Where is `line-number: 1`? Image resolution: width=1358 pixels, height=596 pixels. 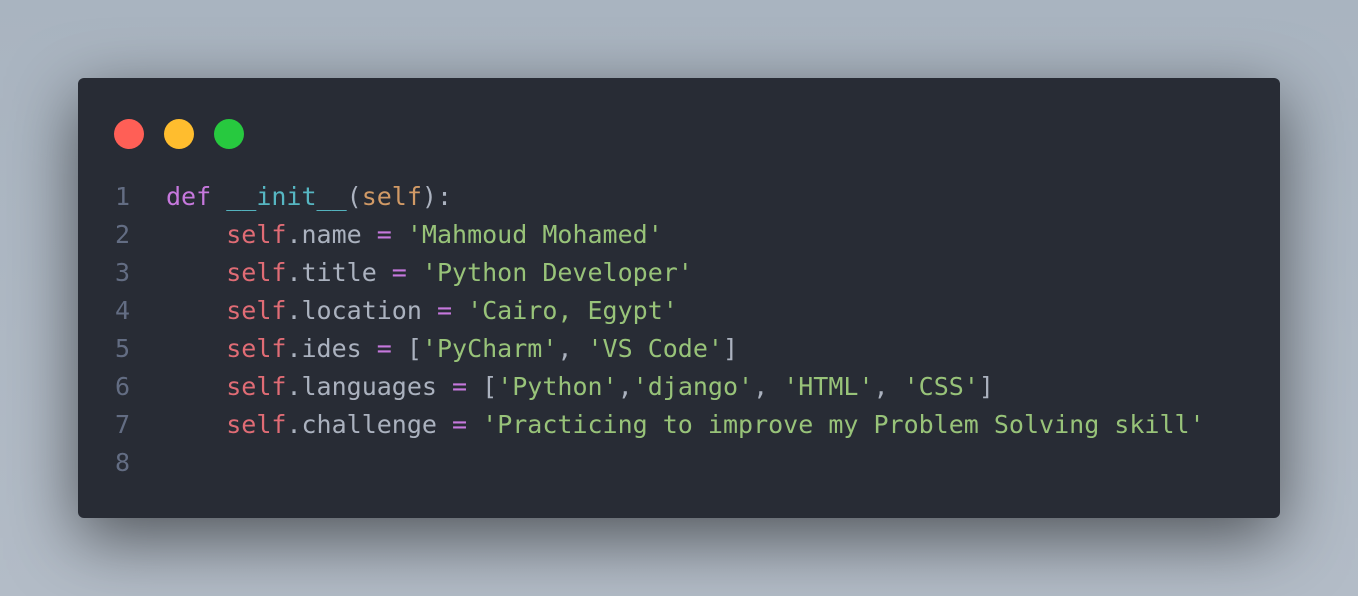 line-number: 1 is located at coordinates (122, 196).